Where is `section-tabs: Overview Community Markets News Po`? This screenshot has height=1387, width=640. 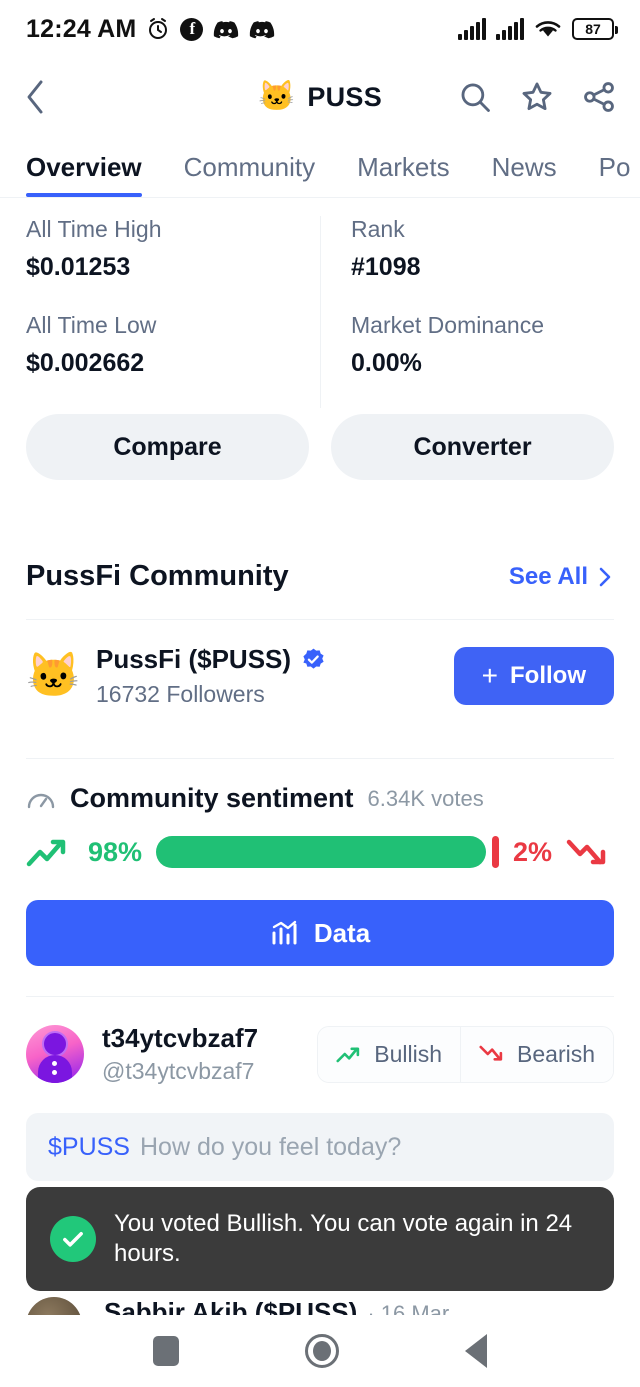
section-tabs: Overview Community Markets News Po is located at coordinates (320, 167).